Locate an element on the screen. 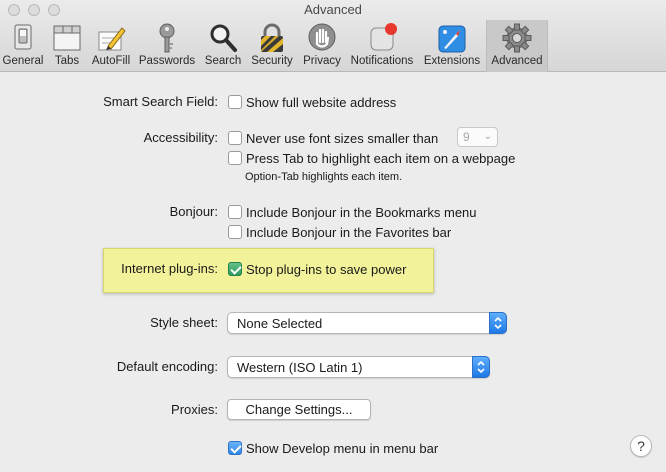 This screenshot has height=472, width=666. tab-security: Security is located at coordinates (272, 46).